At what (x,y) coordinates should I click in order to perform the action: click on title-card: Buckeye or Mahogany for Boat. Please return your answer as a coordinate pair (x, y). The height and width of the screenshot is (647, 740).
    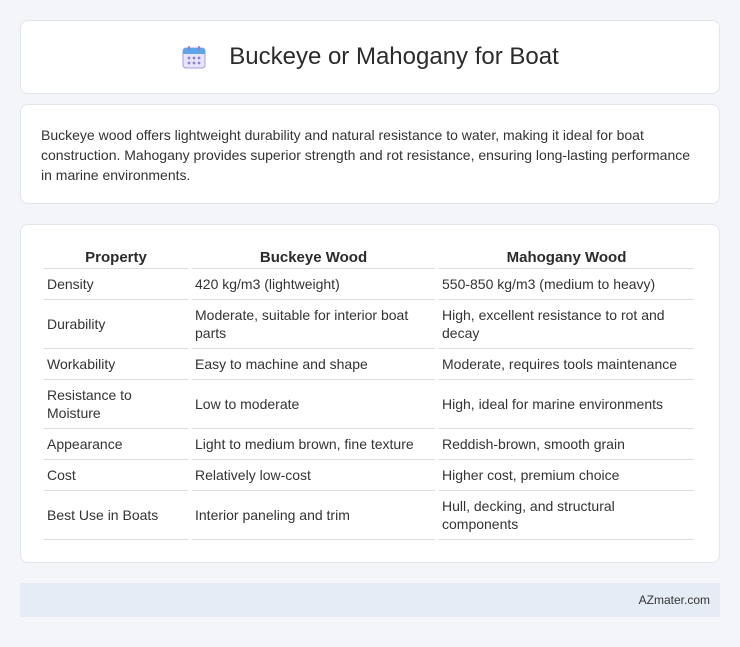
    Looking at the image, I should click on (370, 57).